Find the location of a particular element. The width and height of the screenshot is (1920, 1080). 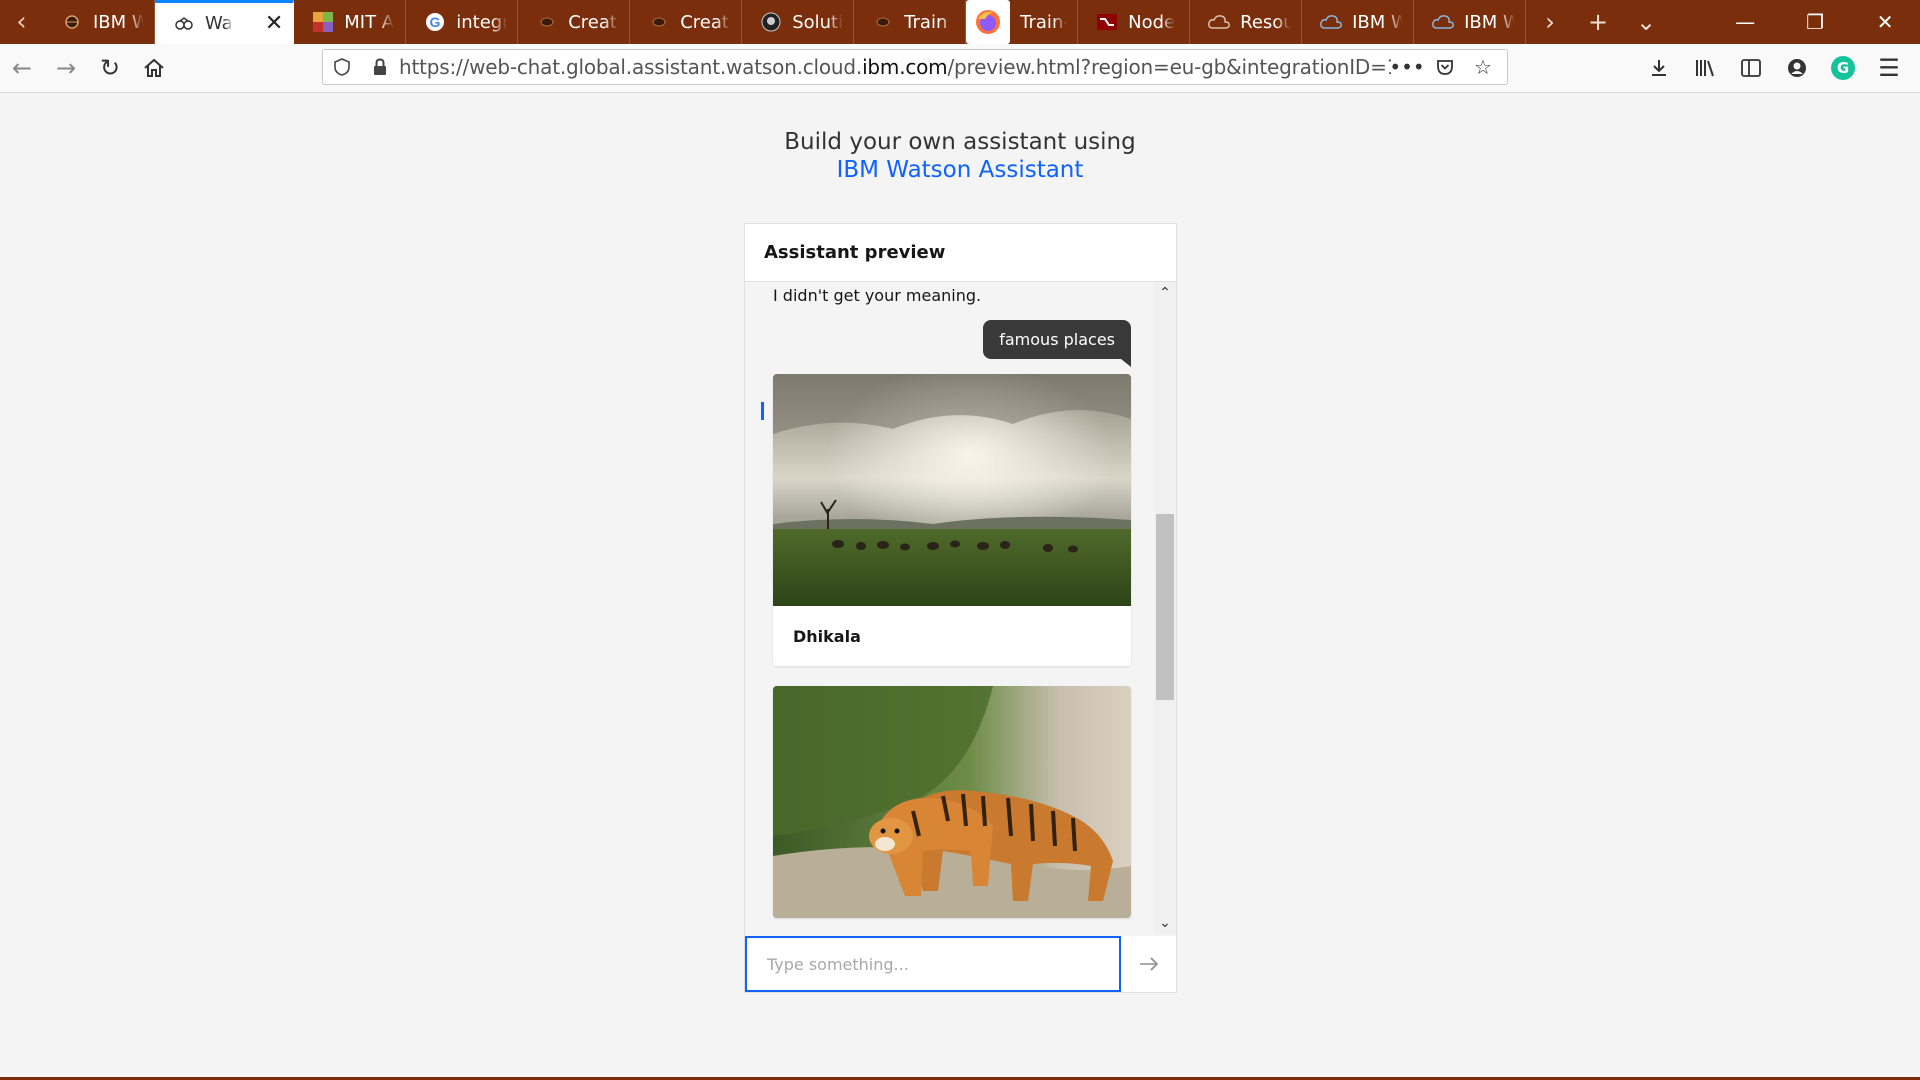

tab-2: MIT A is located at coordinates (350, 22).